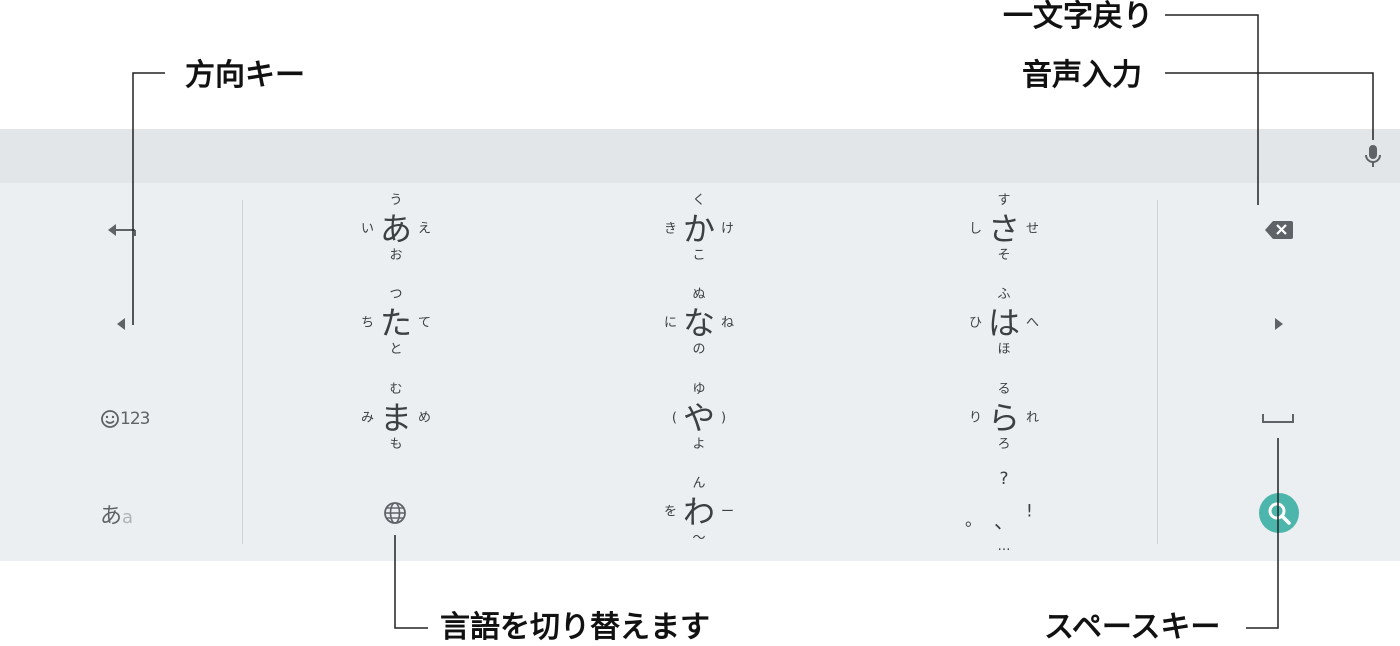 The height and width of the screenshot is (646, 1400). Describe the element at coordinates (1262, 533) in the screenshot. I see `leader-line-space` at that location.